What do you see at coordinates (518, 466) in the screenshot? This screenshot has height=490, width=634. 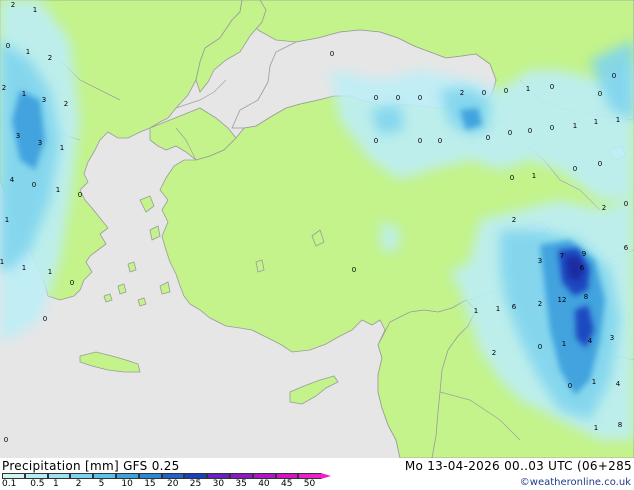 I see `run-time: Mo 13-04-2026 00..03 UTC (06+285` at bounding box center [518, 466].